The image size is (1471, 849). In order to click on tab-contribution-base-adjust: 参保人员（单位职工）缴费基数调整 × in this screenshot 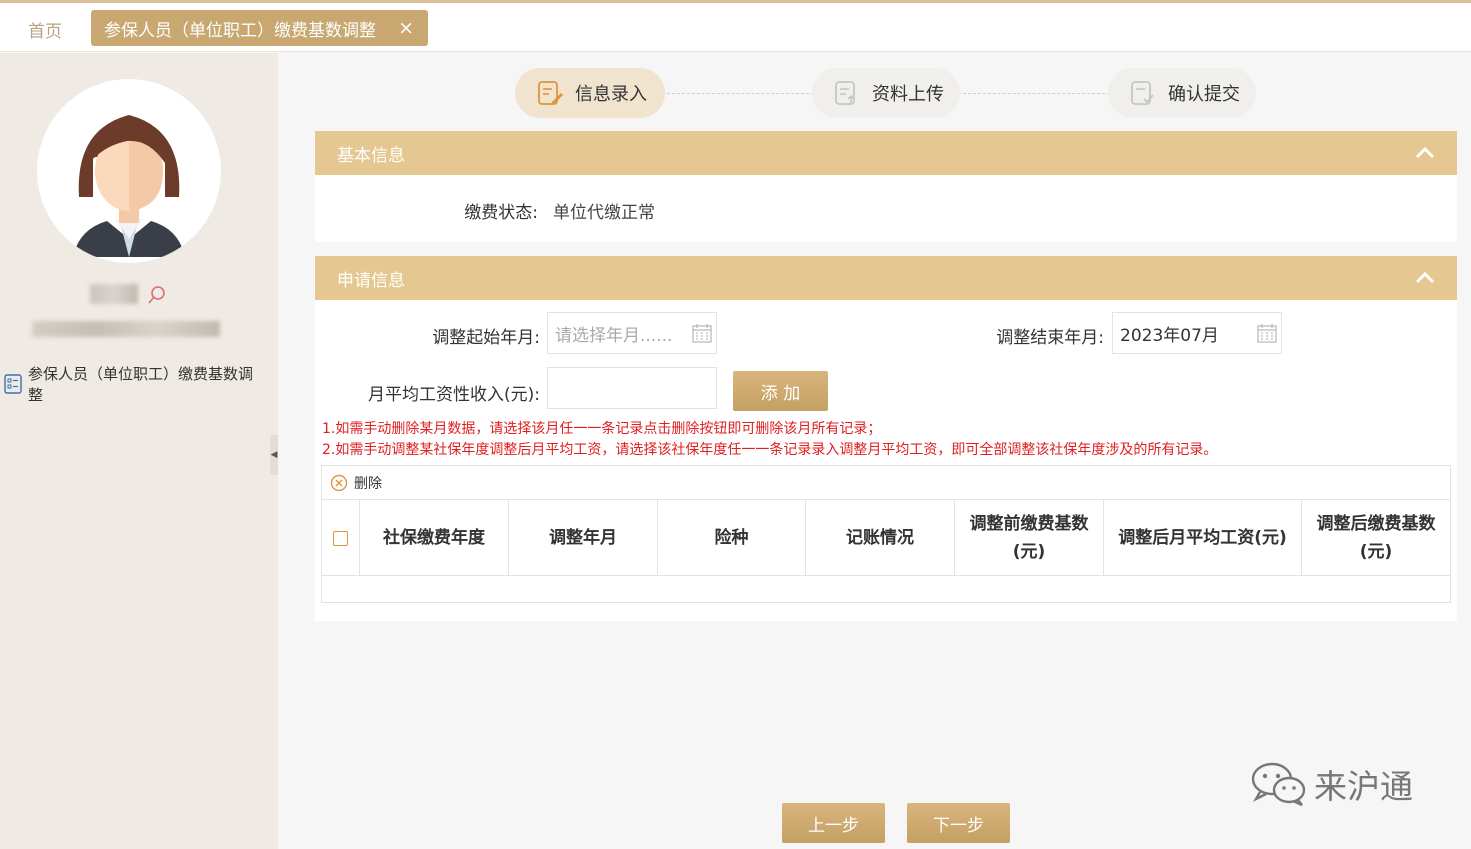, I will do `click(259, 28)`.